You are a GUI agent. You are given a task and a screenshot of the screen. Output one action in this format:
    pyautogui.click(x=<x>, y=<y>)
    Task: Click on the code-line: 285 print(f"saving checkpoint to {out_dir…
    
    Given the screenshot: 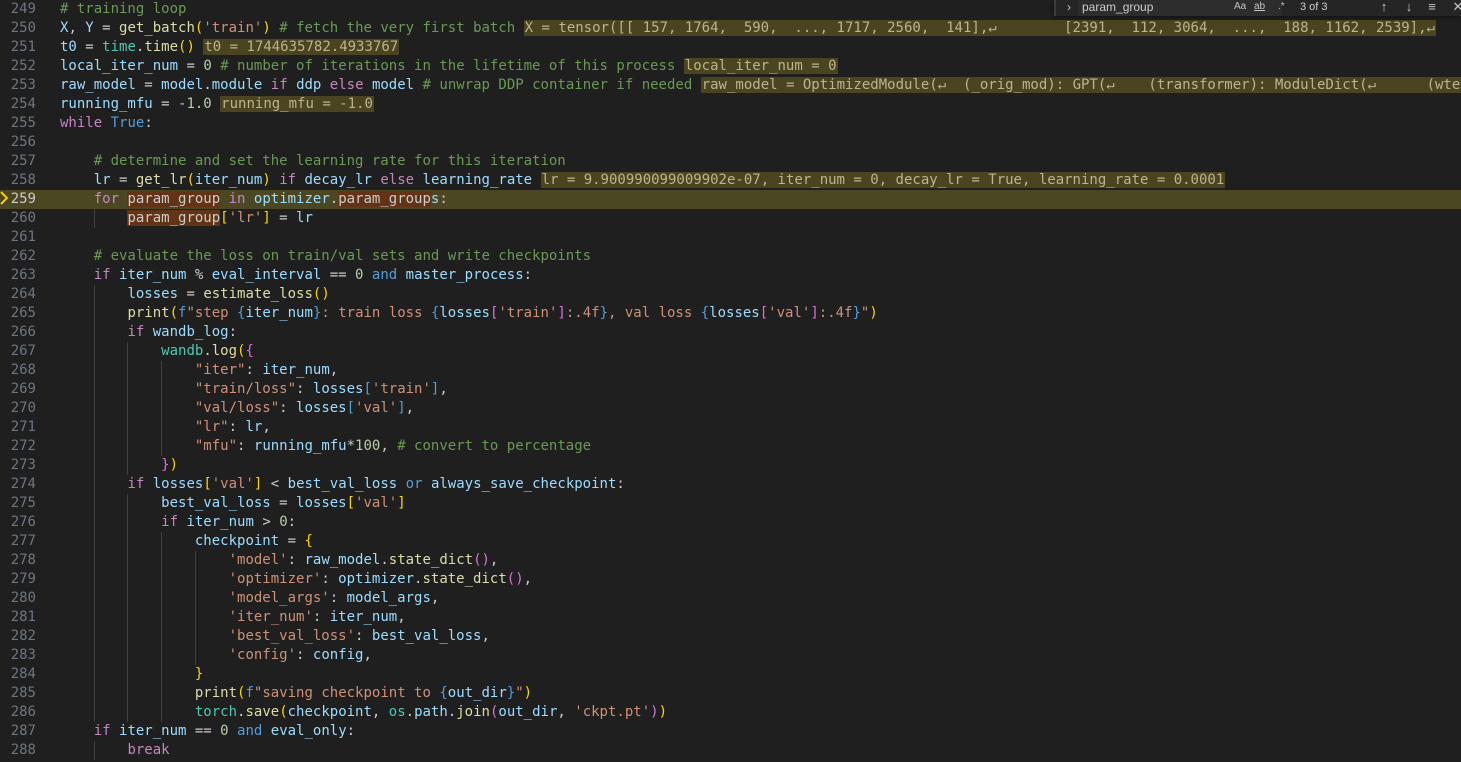 What is the action you would take?
    pyautogui.click(x=730, y=693)
    